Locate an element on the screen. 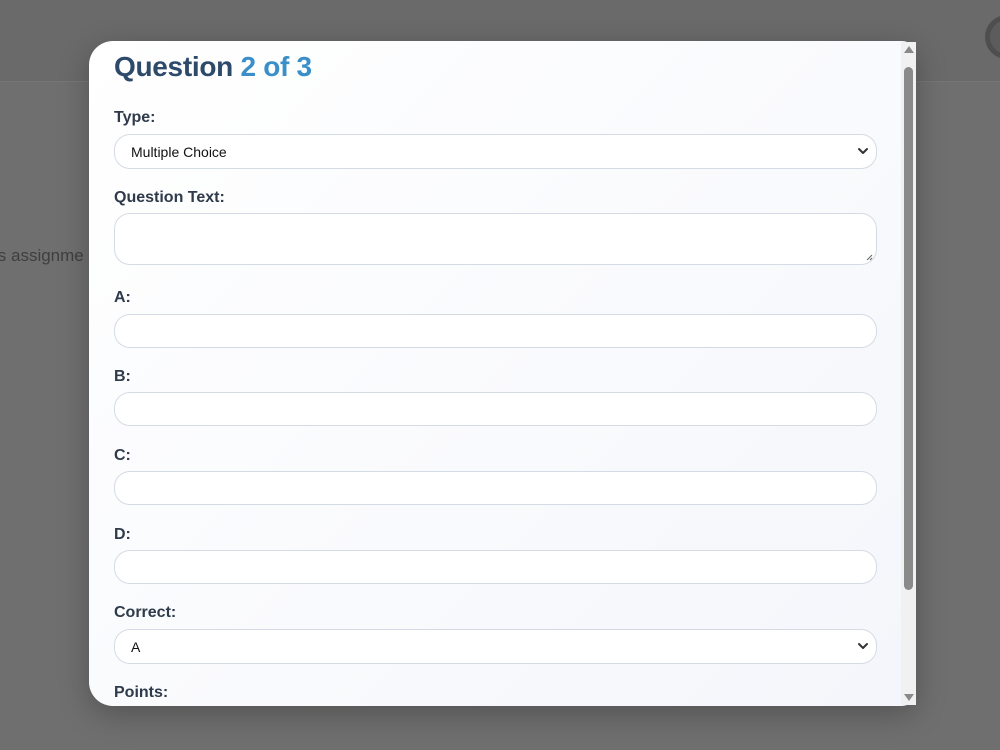  title-total: 3 is located at coordinates (304, 66).